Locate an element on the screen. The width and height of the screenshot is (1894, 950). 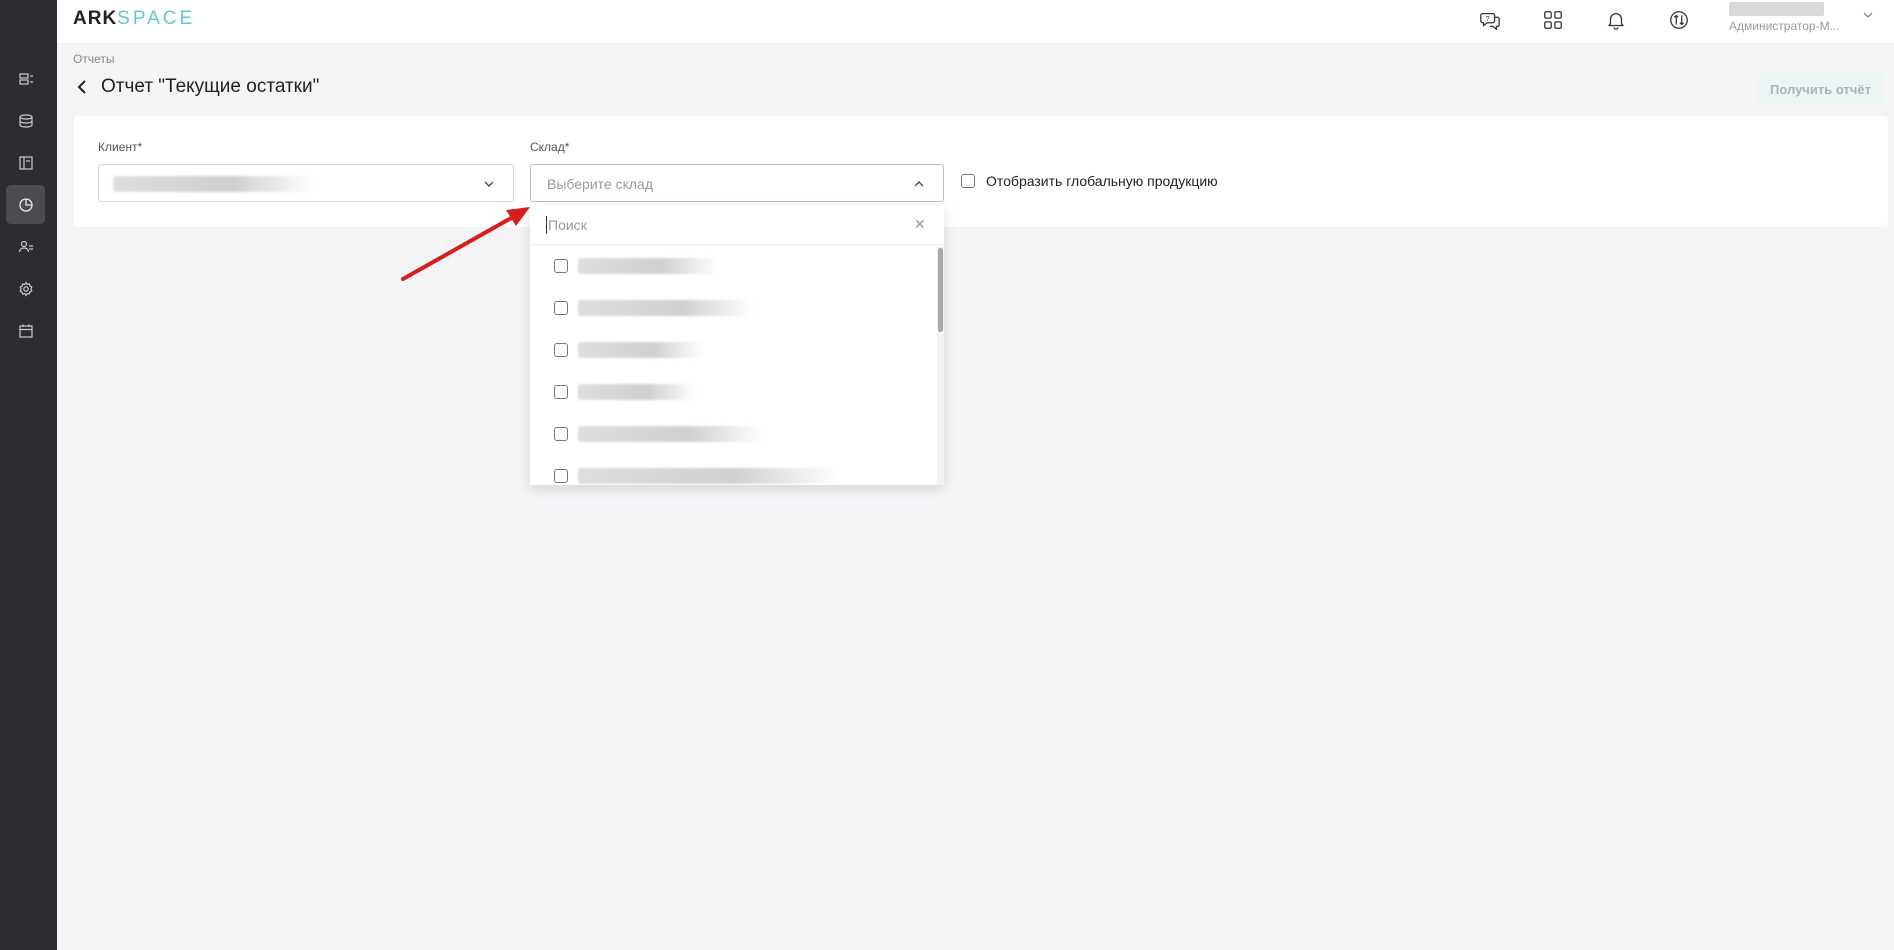
chat-help-icon: ? is located at coordinates (1490, 21).